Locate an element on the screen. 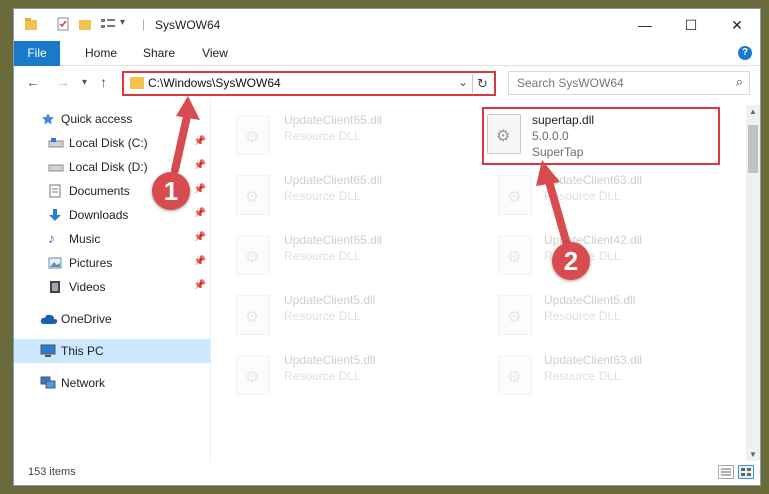  sidebar-item-pictures: Pictures 📌 is located at coordinates (112, 263).